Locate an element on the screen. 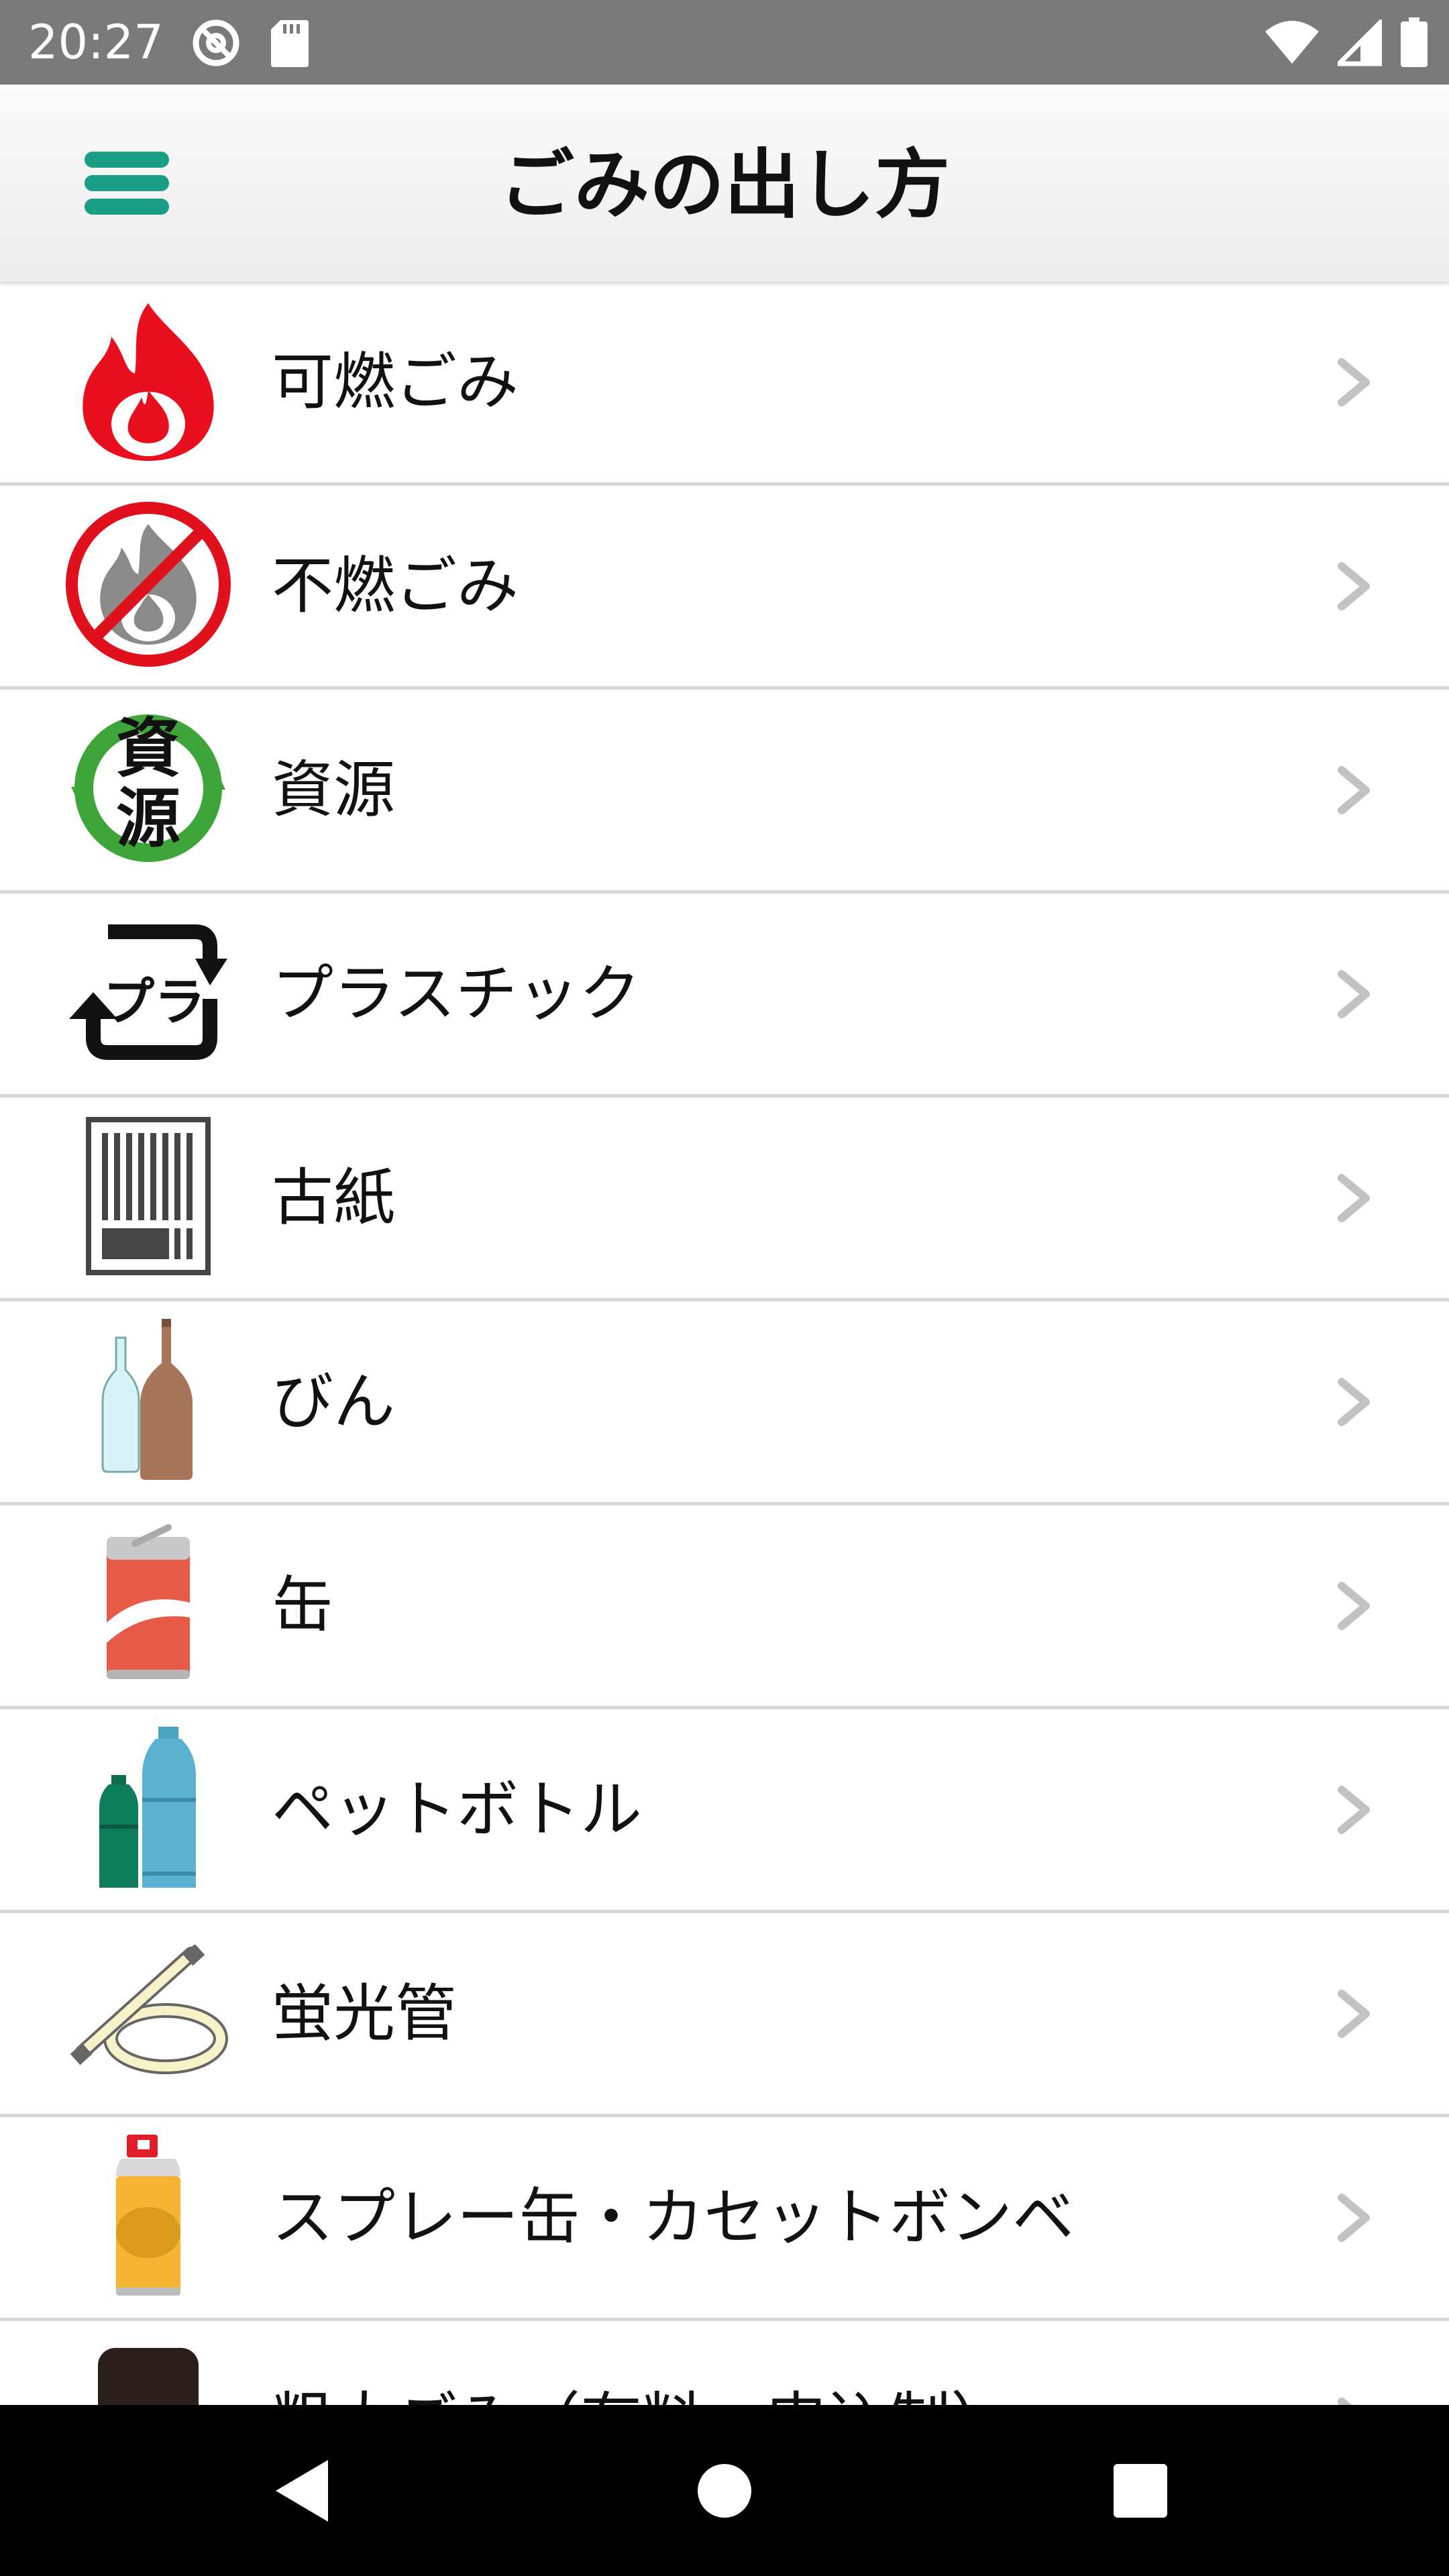 Image resolution: width=1449 pixels, height=2576 pixels. page-title: ごみの出し方 is located at coordinates (724, 185).